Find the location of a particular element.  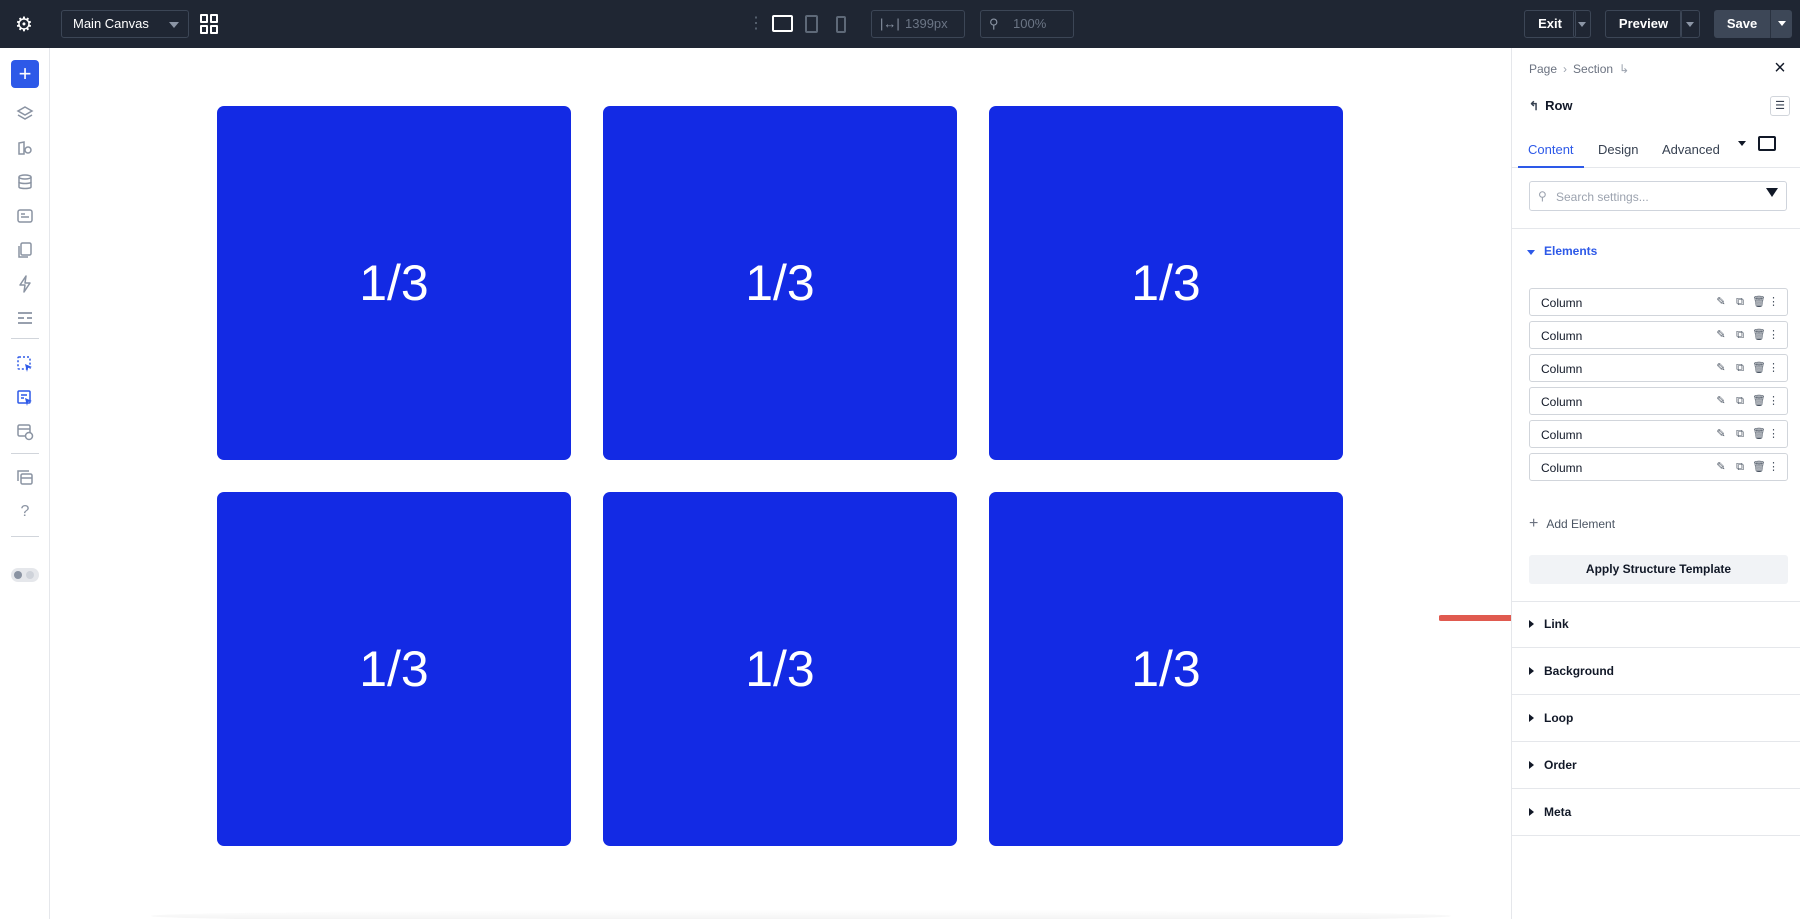

toggle-icon is located at coordinates (25, 575).